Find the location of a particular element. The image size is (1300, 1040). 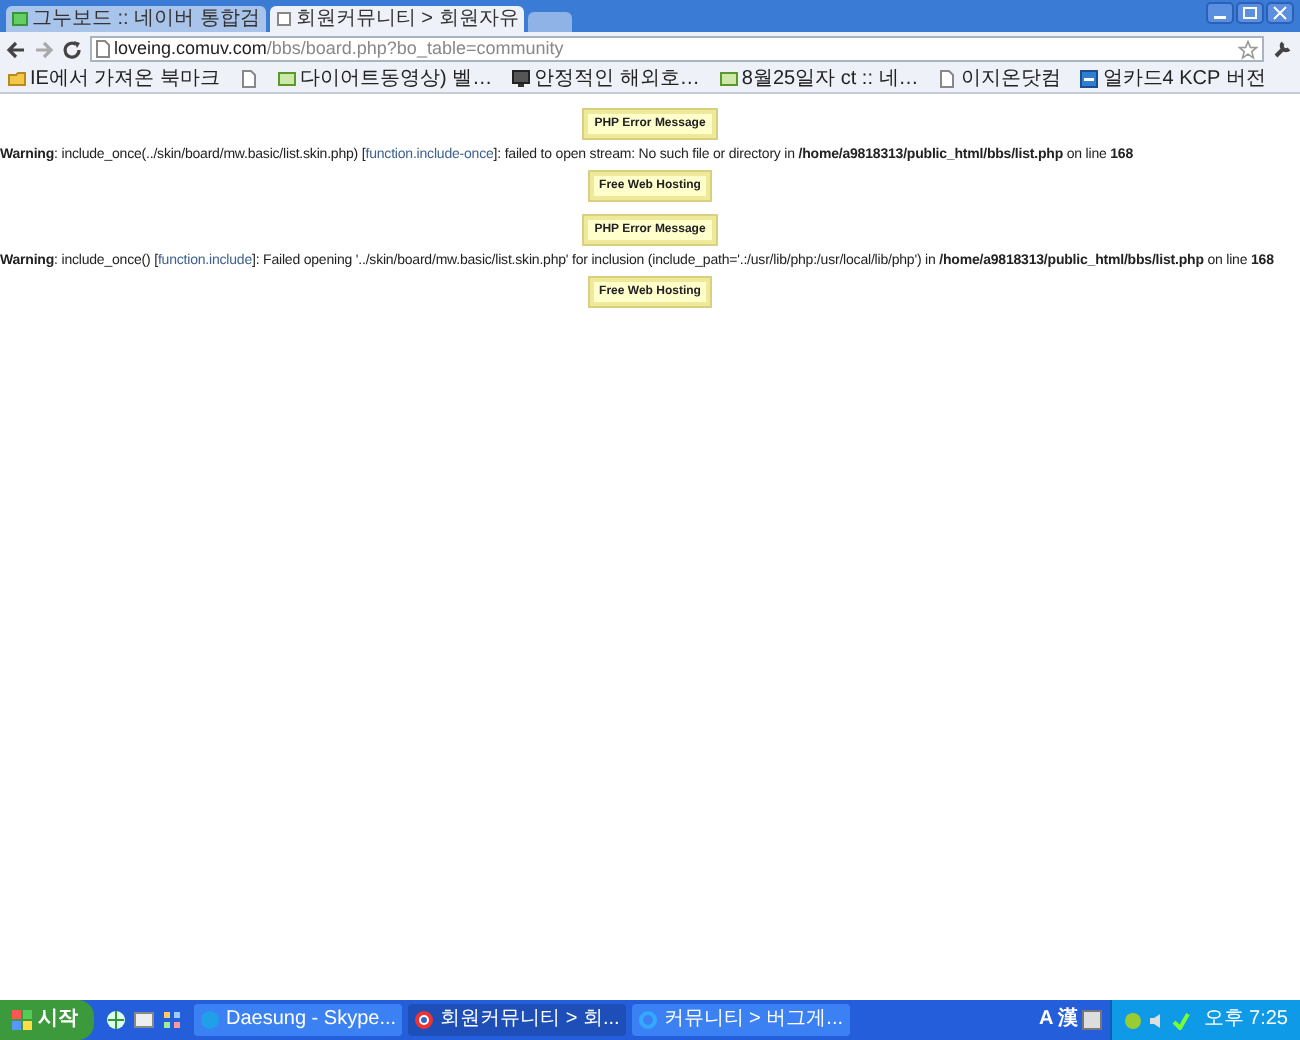

reload-icon is located at coordinates (72, 49).